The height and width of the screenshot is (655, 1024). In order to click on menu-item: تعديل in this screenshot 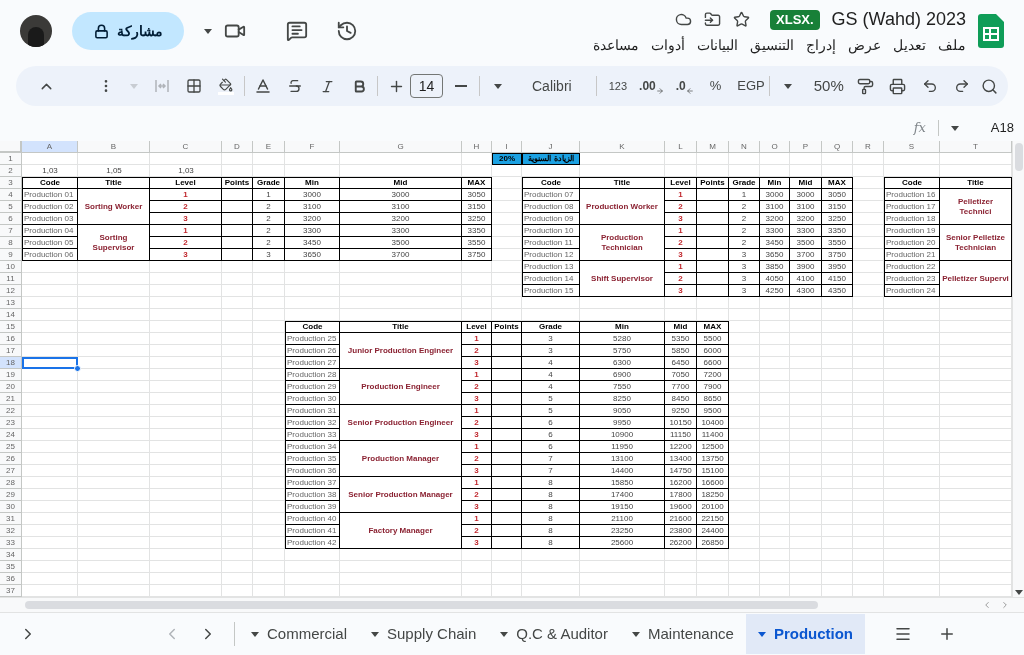, I will do `click(909, 45)`.